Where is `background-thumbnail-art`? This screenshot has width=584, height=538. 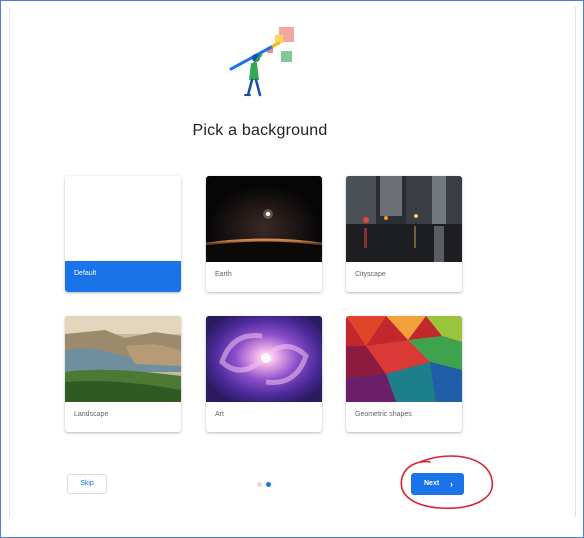
background-thumbnail-art is located at coordinates (264, 359).